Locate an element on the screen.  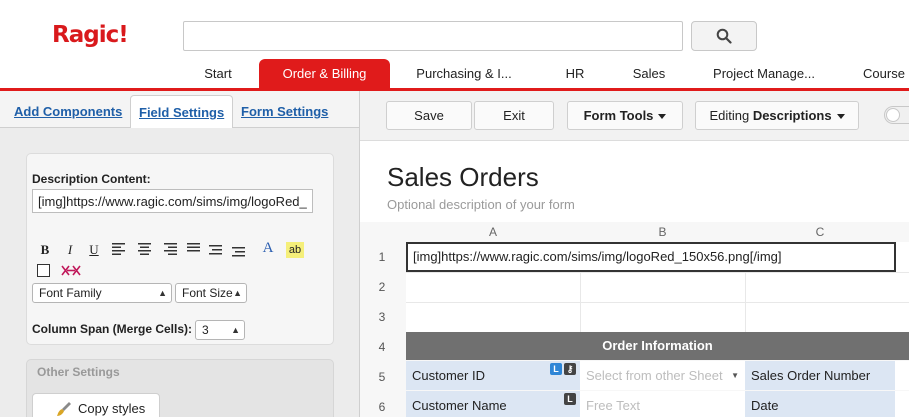
search-icon is located at coordinates (724, 36).